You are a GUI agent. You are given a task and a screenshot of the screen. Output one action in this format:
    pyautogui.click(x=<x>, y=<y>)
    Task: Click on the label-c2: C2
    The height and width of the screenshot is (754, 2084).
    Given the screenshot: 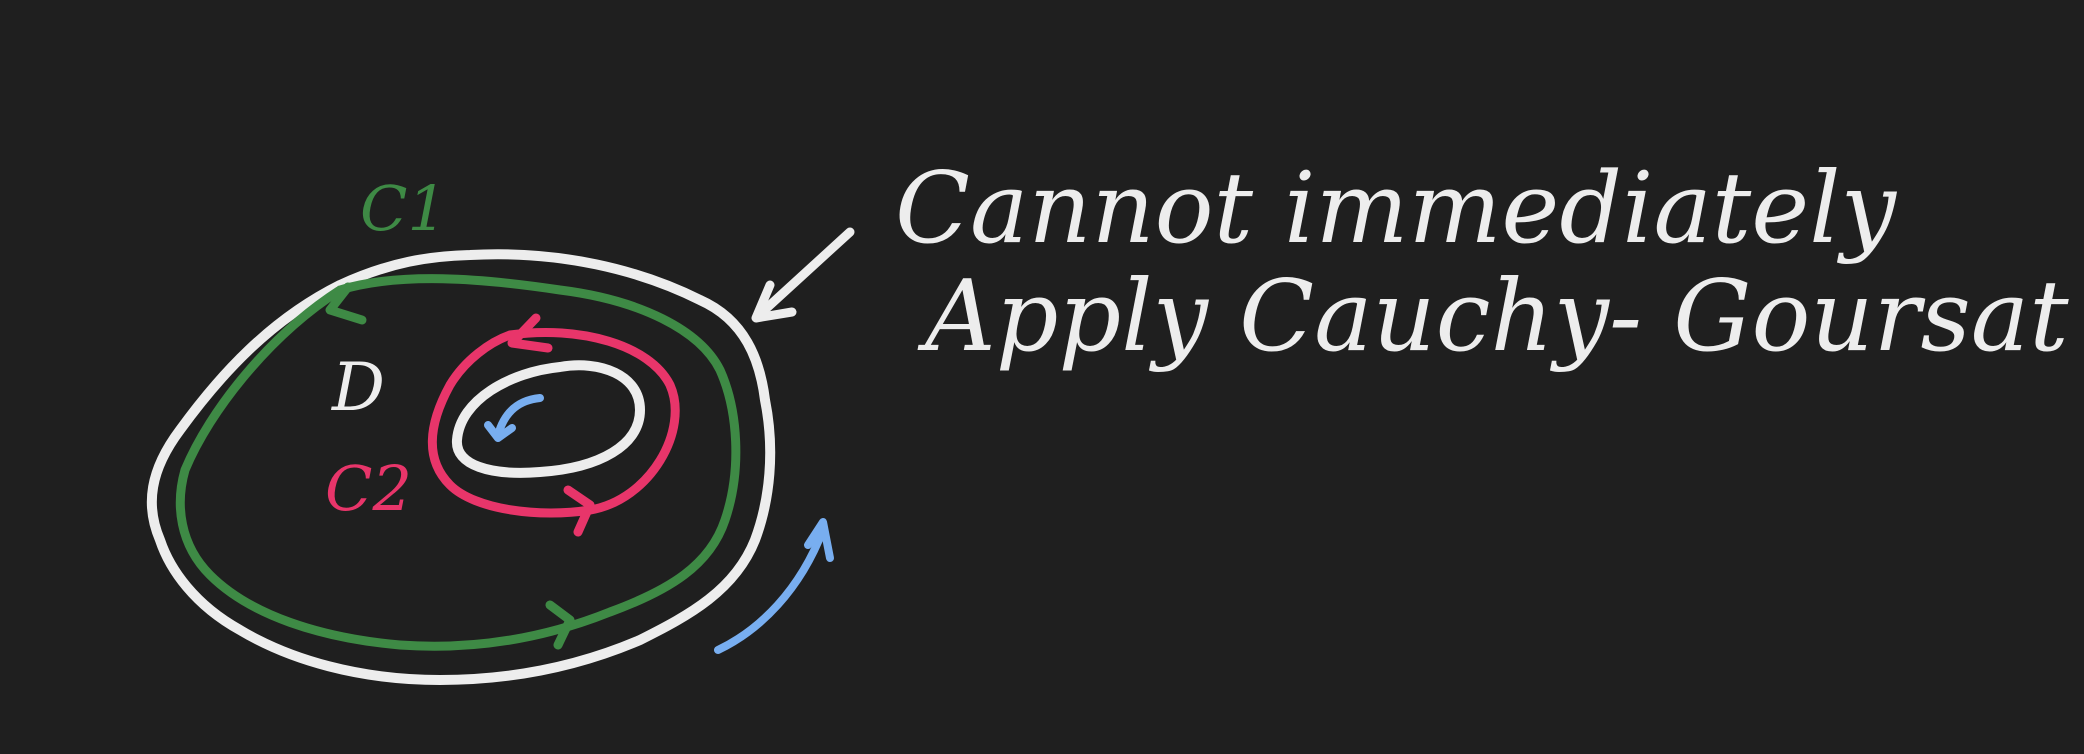 What is the action you would take?
    pyautogui.click(x=368, y=488)
    